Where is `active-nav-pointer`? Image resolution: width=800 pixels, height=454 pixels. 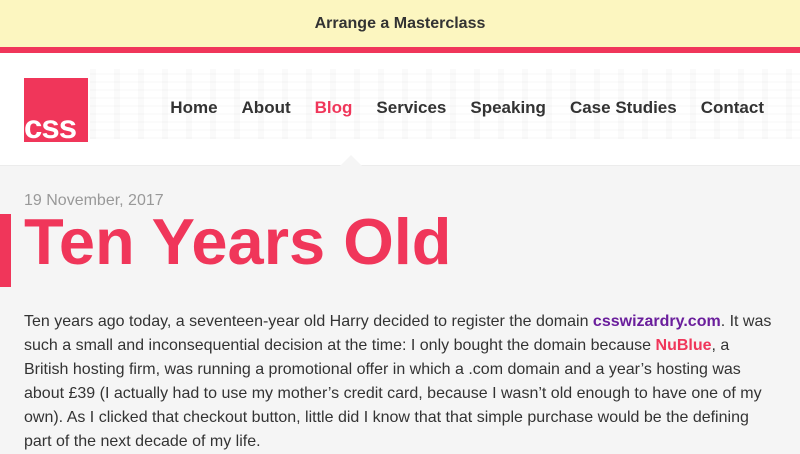
active-nav-pointer is located at coordinates (351, 160).